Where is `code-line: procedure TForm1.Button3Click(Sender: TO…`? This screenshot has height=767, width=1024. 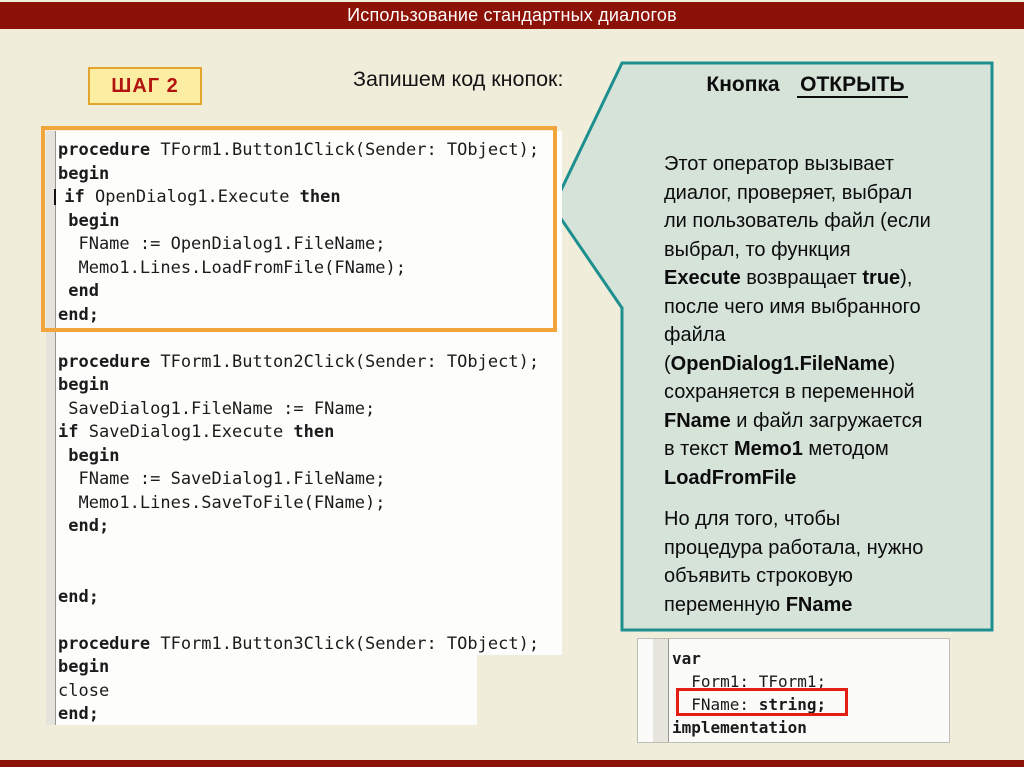
code-line: procedure TForm1.Button3Click(Sender: TO… is located at coordinates (299, 643).